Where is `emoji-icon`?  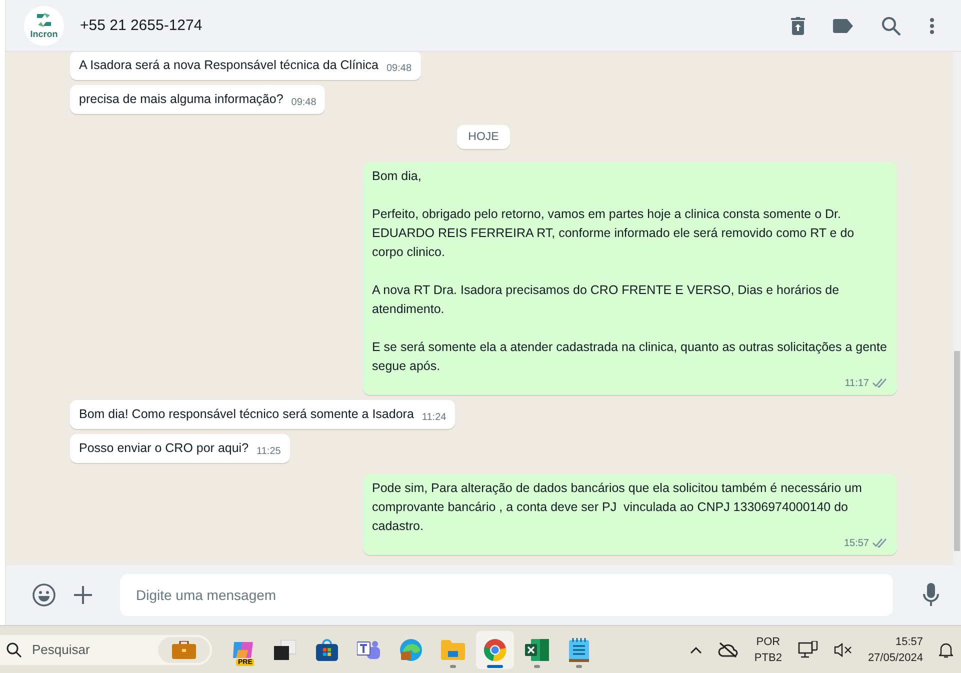 emoji-icon is located at coordinates (44, 595).